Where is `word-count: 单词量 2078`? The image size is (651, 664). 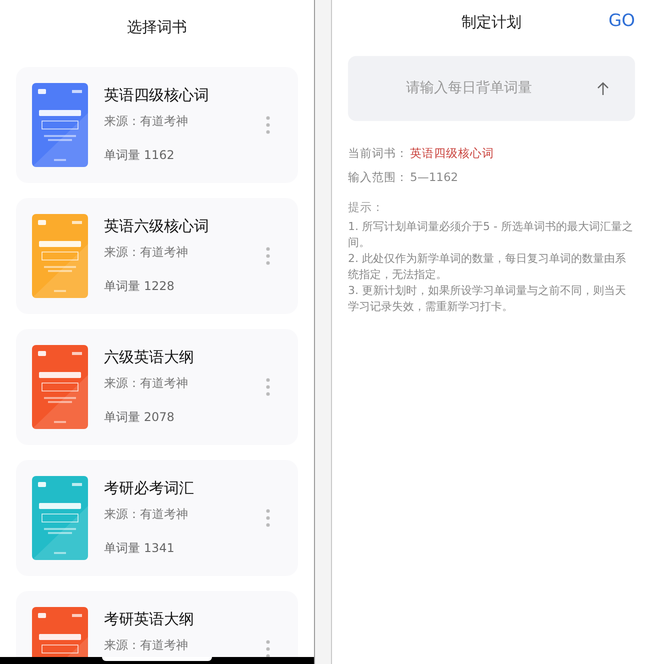
word-count: 单词量 2078 is located at coordinates (140, 417).